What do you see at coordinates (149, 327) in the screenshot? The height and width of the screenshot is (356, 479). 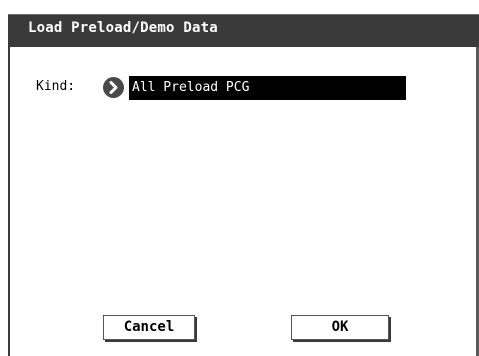 I see `cancel-button: Cancel` at bounding box center [149, 327].